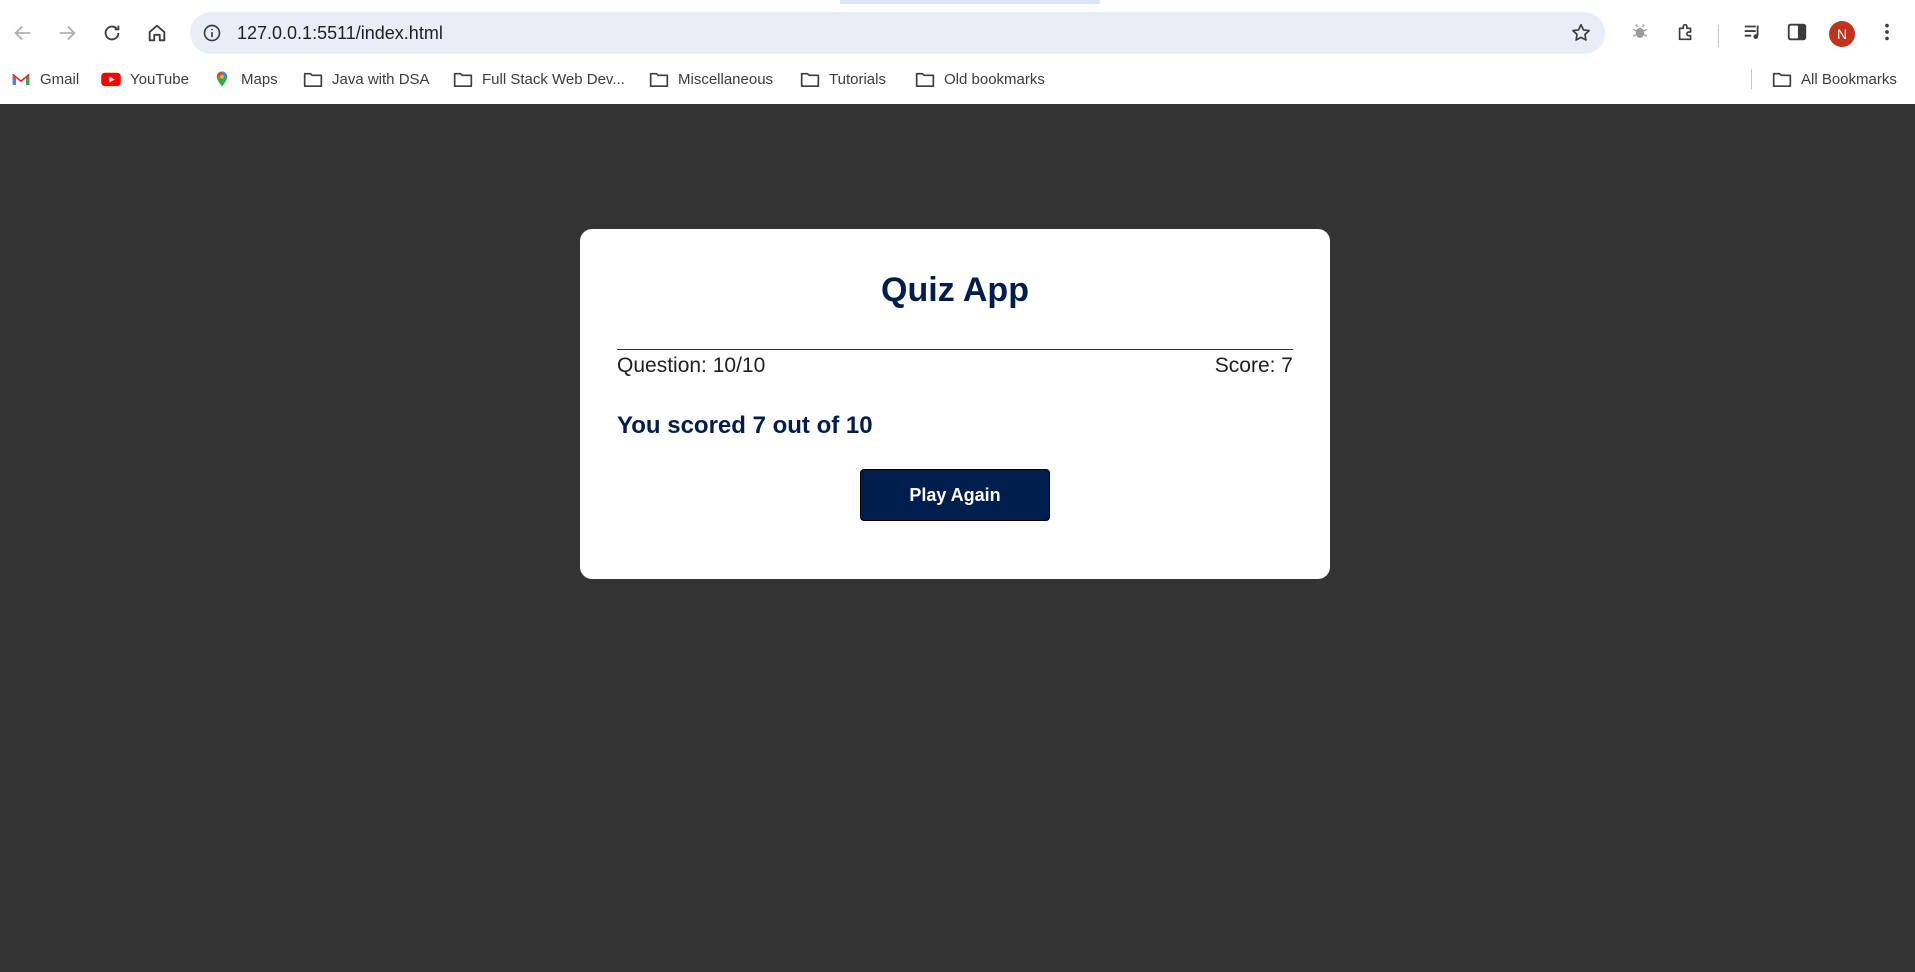  What do you see at coordinates (1887, 32) in the screenshot?
I see `more-menu-icon` at bounding box center [1887, 32].